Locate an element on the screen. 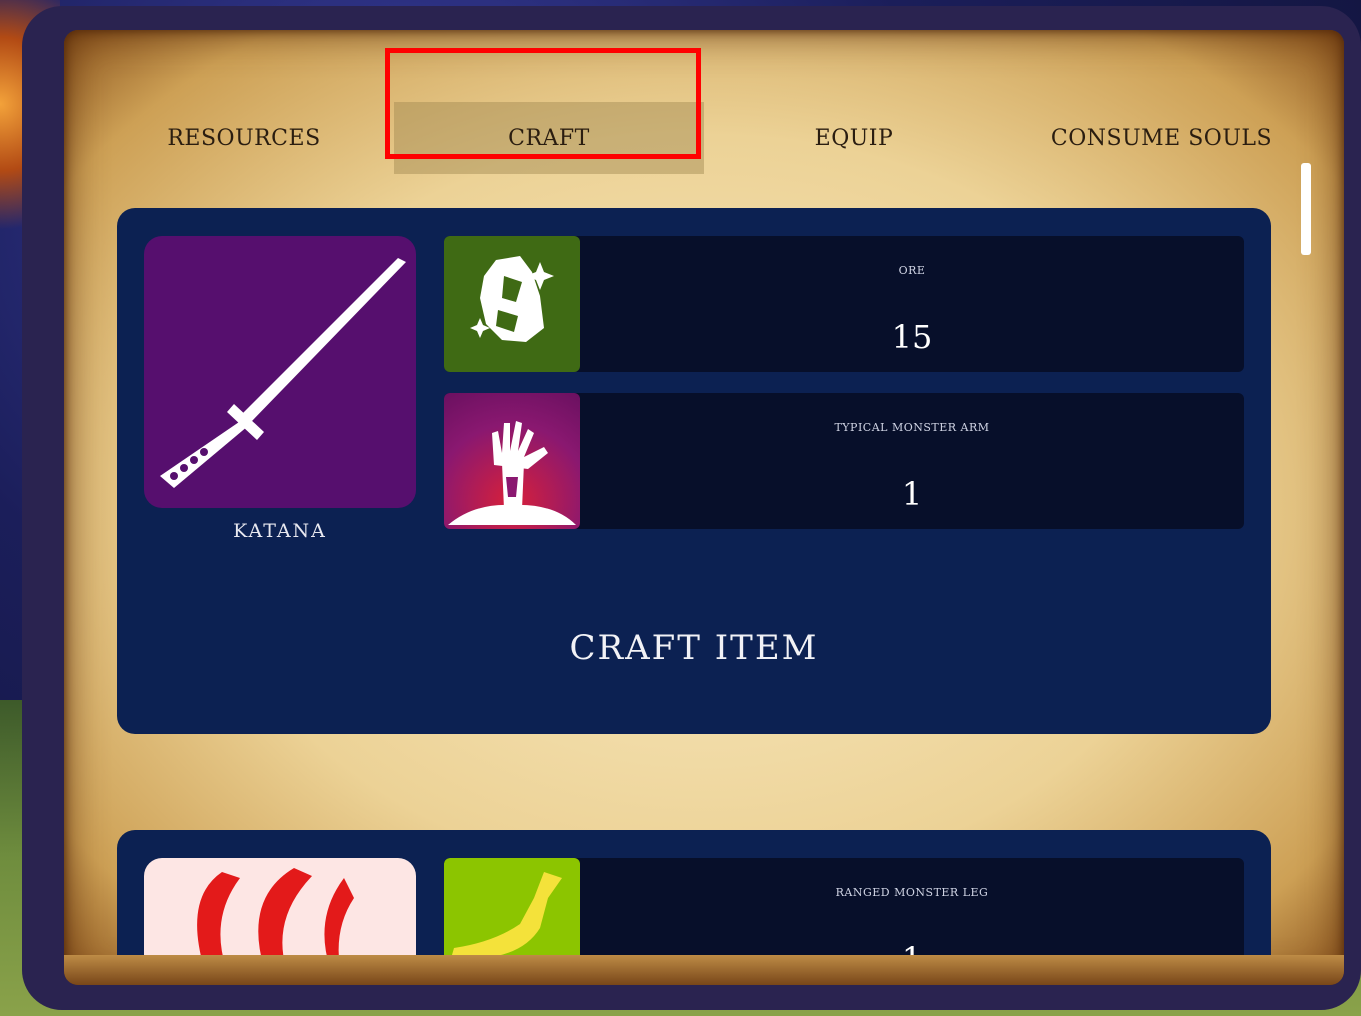  requirement-label: TYPICAL MONSTER ARM is located at coordinates (912, 427).